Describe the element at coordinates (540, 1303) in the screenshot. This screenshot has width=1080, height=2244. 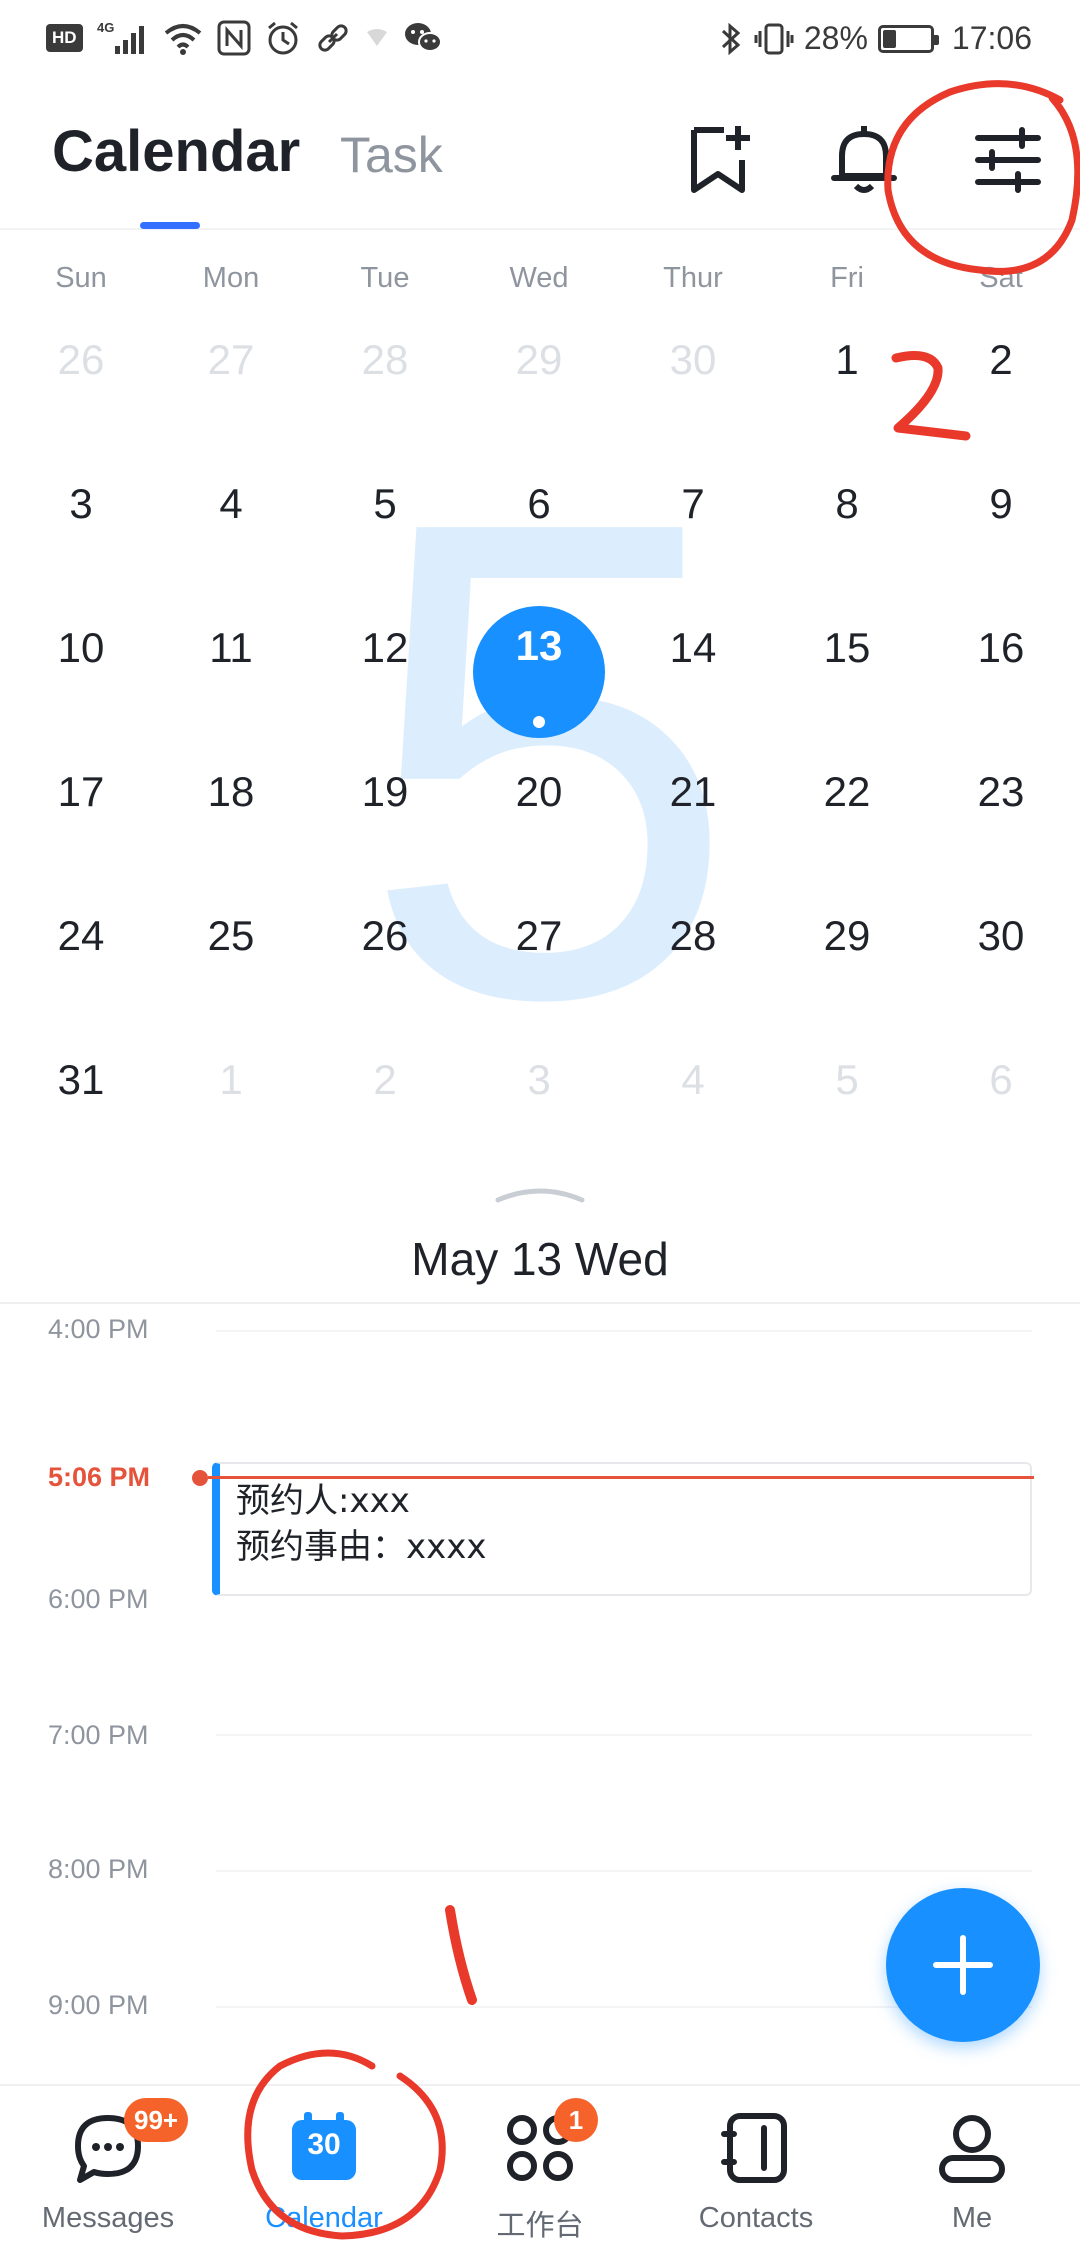
I see `section-divider` at that location.